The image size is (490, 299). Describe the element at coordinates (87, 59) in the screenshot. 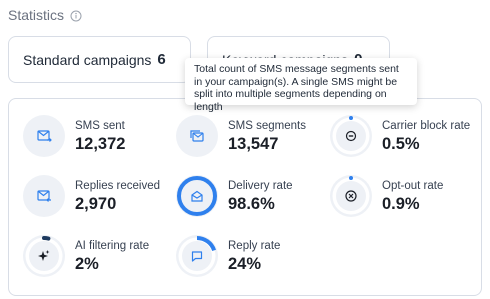

I see `standard-campaigns-label: Standard campaigns` at that location.